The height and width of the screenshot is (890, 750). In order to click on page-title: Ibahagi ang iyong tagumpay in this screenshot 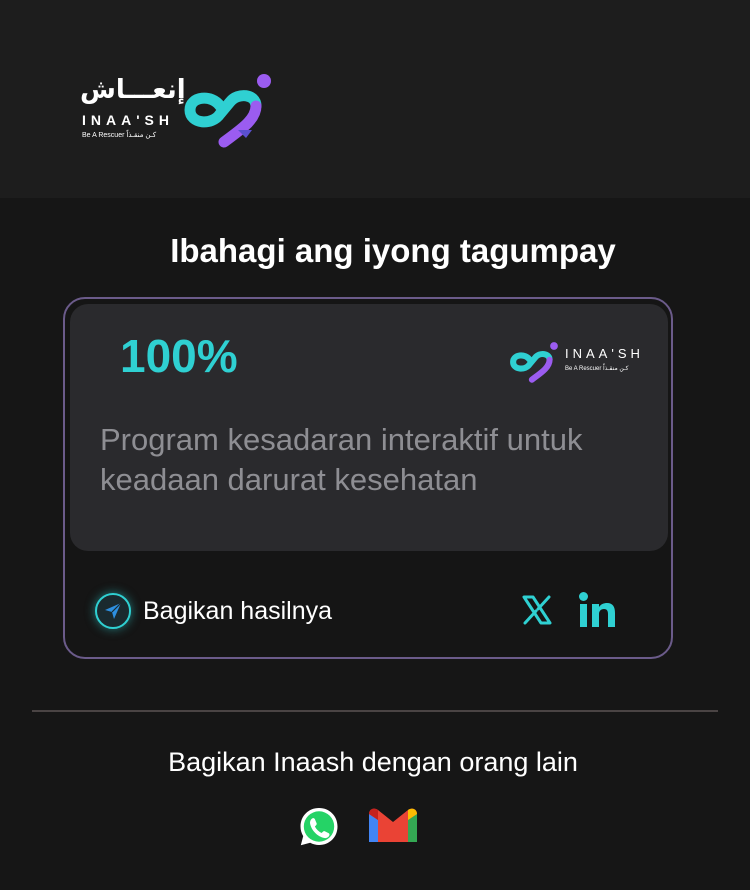, I will do `click(393, 250)`.